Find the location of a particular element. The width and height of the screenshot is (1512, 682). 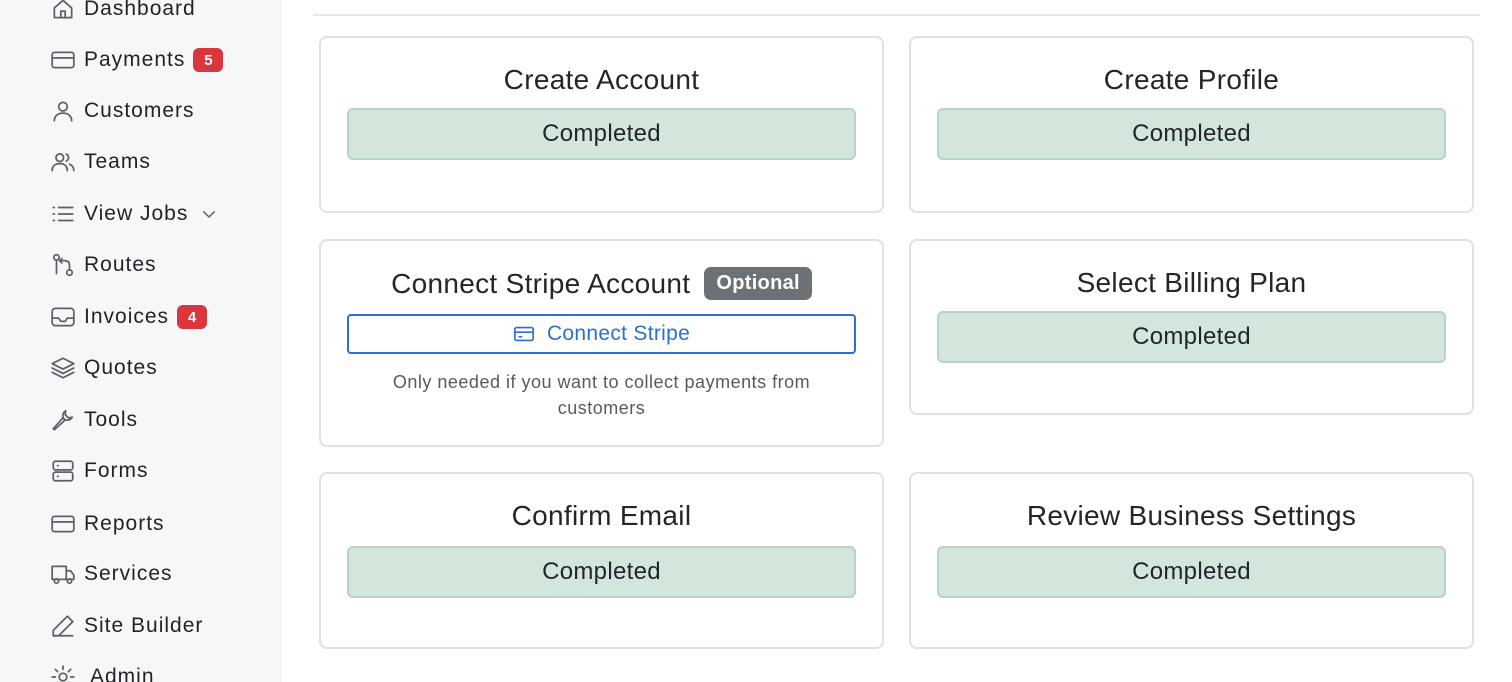

sidebar-item-dashboard: Dashboard is located at coordinates (123, 13).